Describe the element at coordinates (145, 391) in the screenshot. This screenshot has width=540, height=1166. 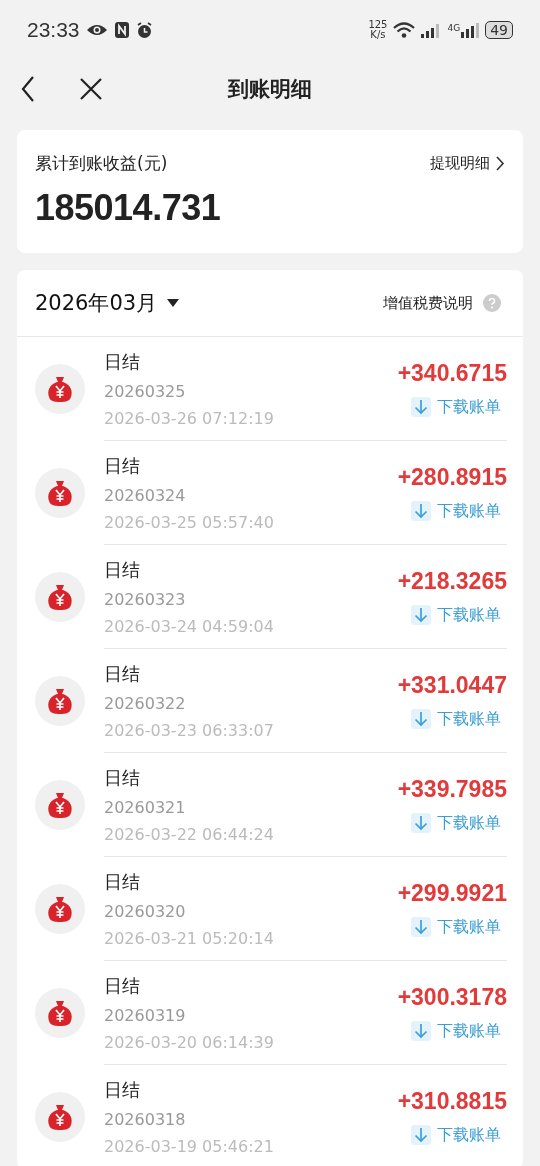
I see `record-date-code: 20260325` at that location.